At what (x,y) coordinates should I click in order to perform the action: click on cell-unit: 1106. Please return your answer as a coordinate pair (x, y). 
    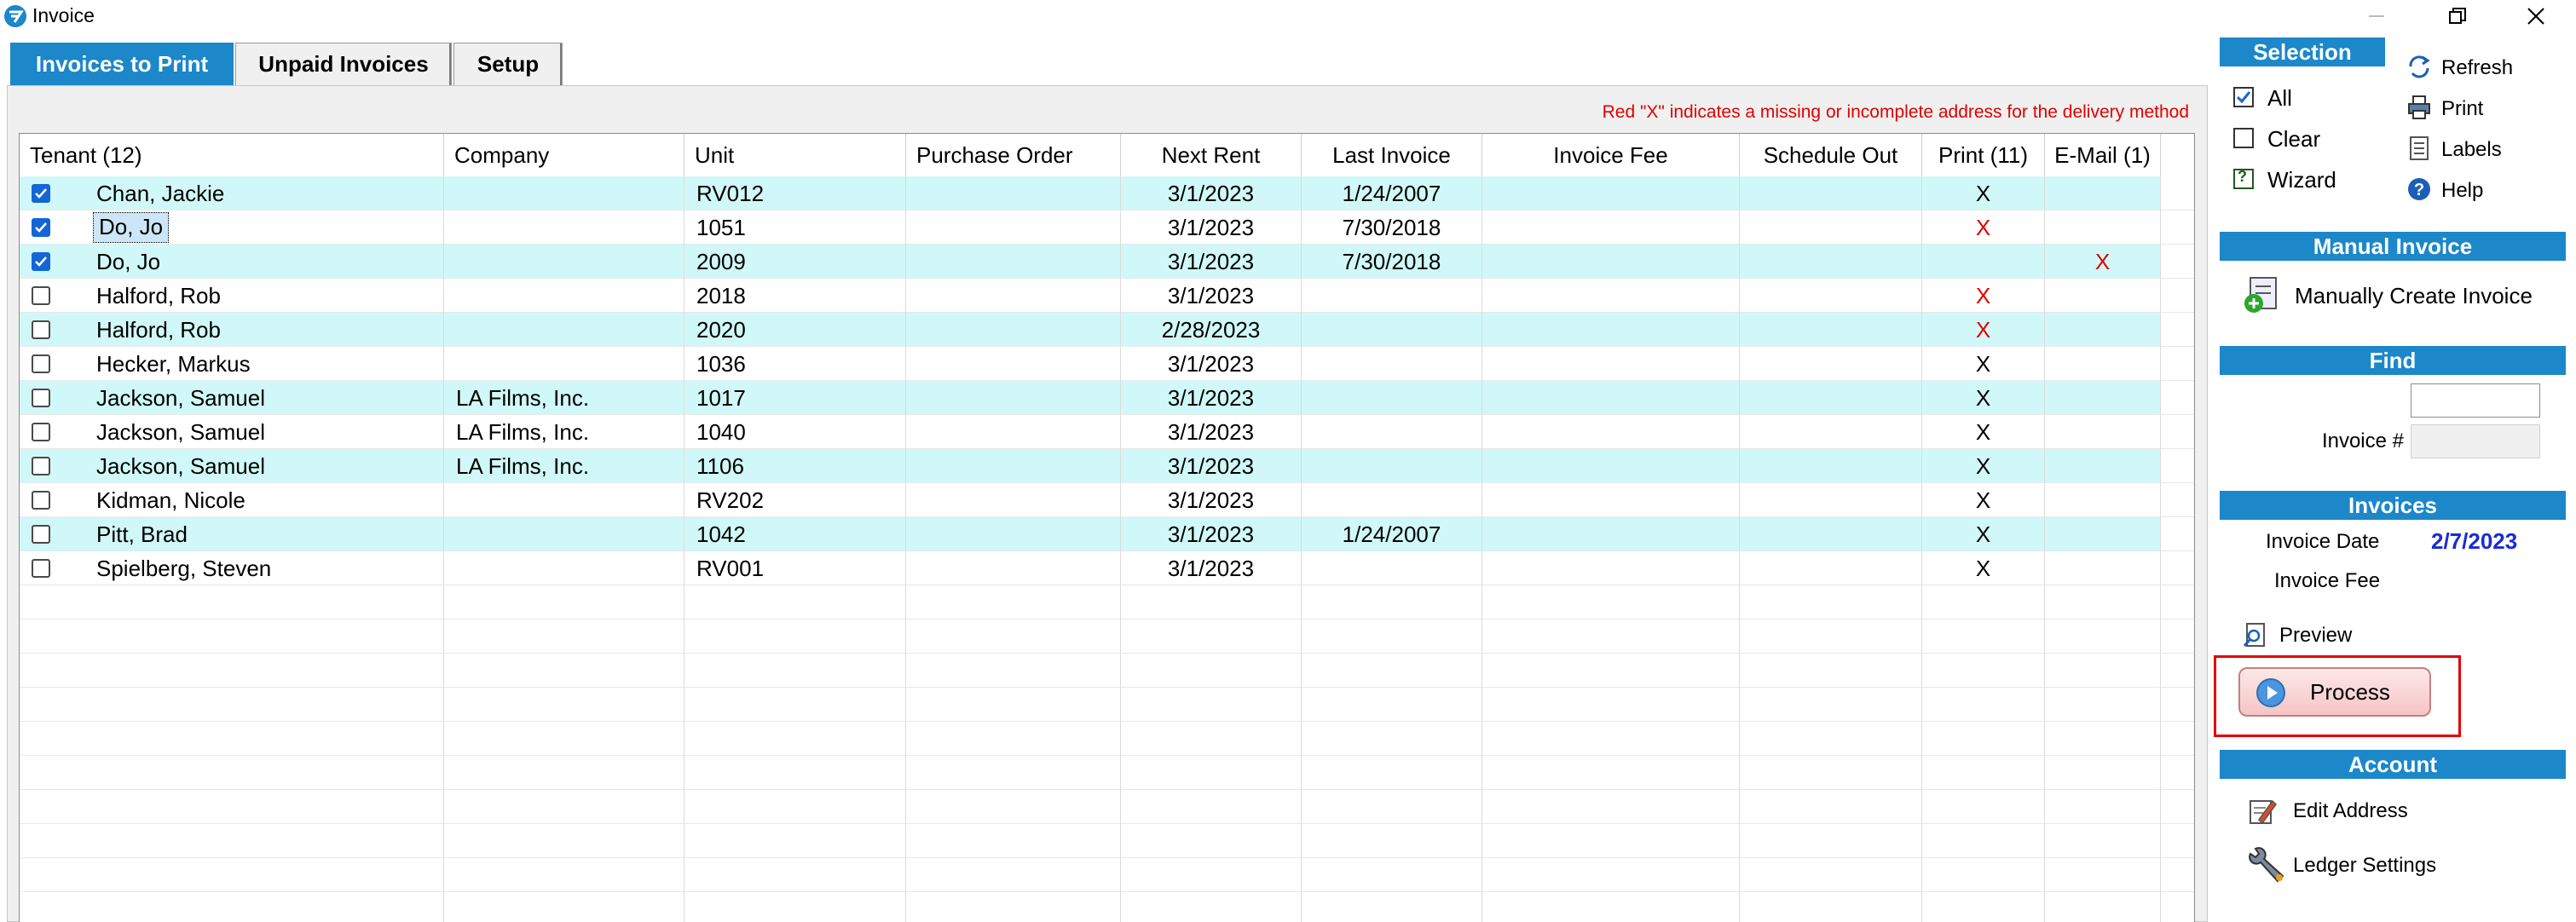
    Looking at the image, I should click on (795, 466).